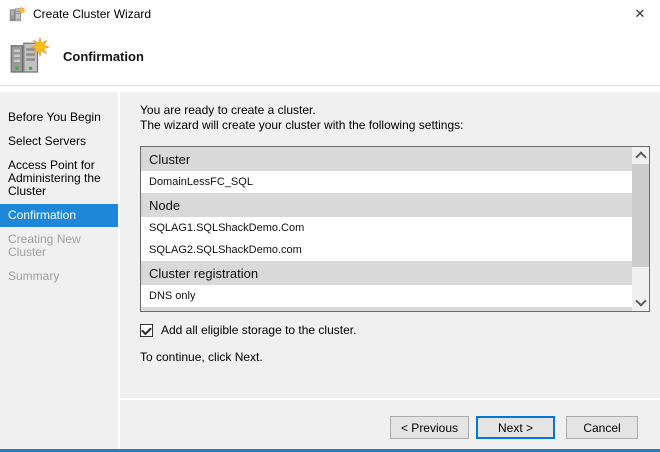 The image size is (660, 452). I want to click on settings-value-row: SQLAG1.SQLShackDemo.Com, so click(386, 228).